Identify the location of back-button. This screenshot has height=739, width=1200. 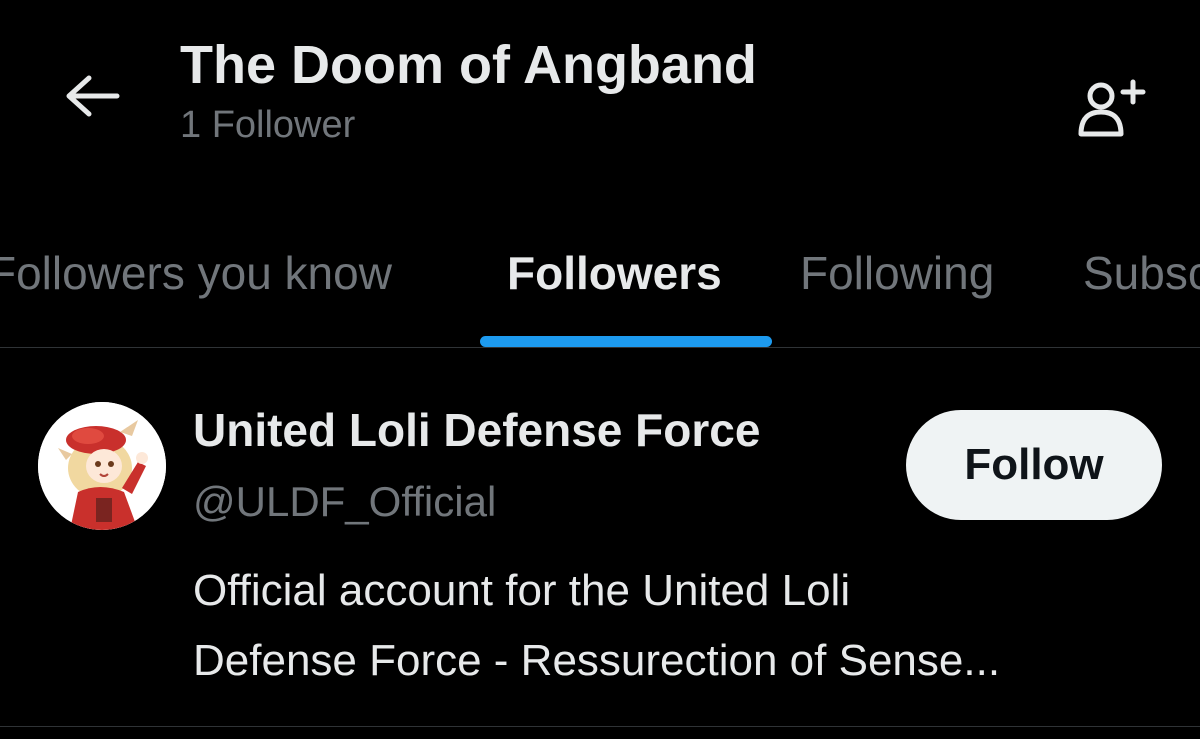
(91, 96).